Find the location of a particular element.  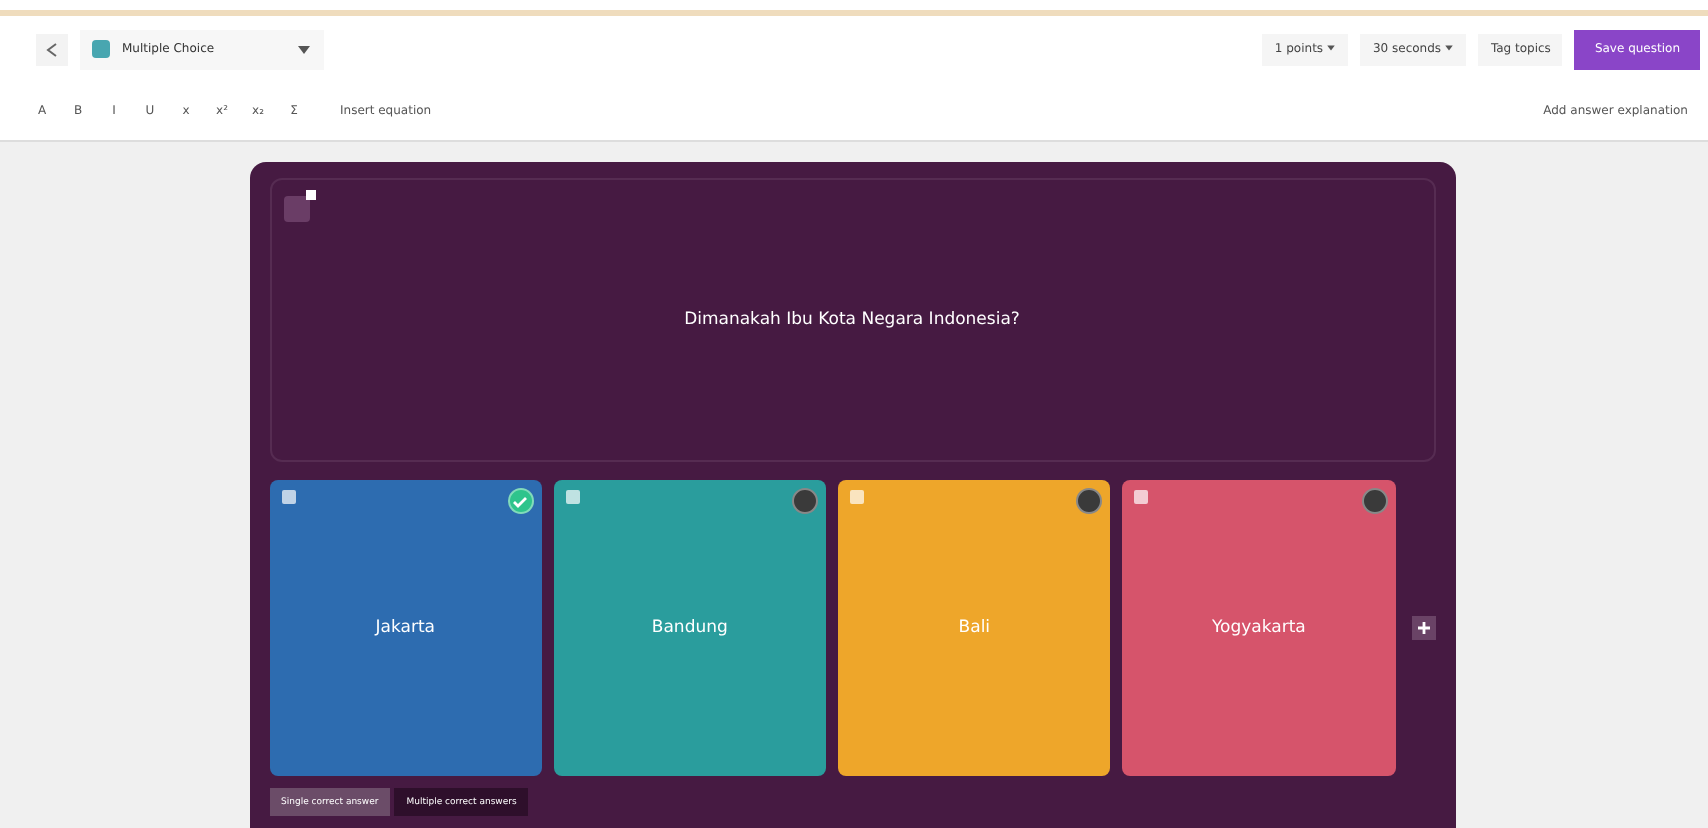

back-button is located at coordinates (52, 49).